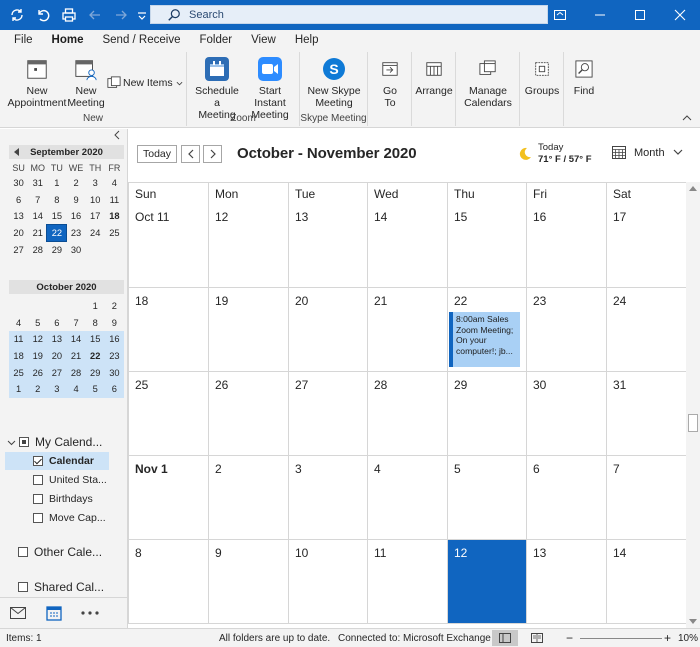 The height and width of the screenshot is (647, 700). I want to click on previous-button, so click(190, 154).